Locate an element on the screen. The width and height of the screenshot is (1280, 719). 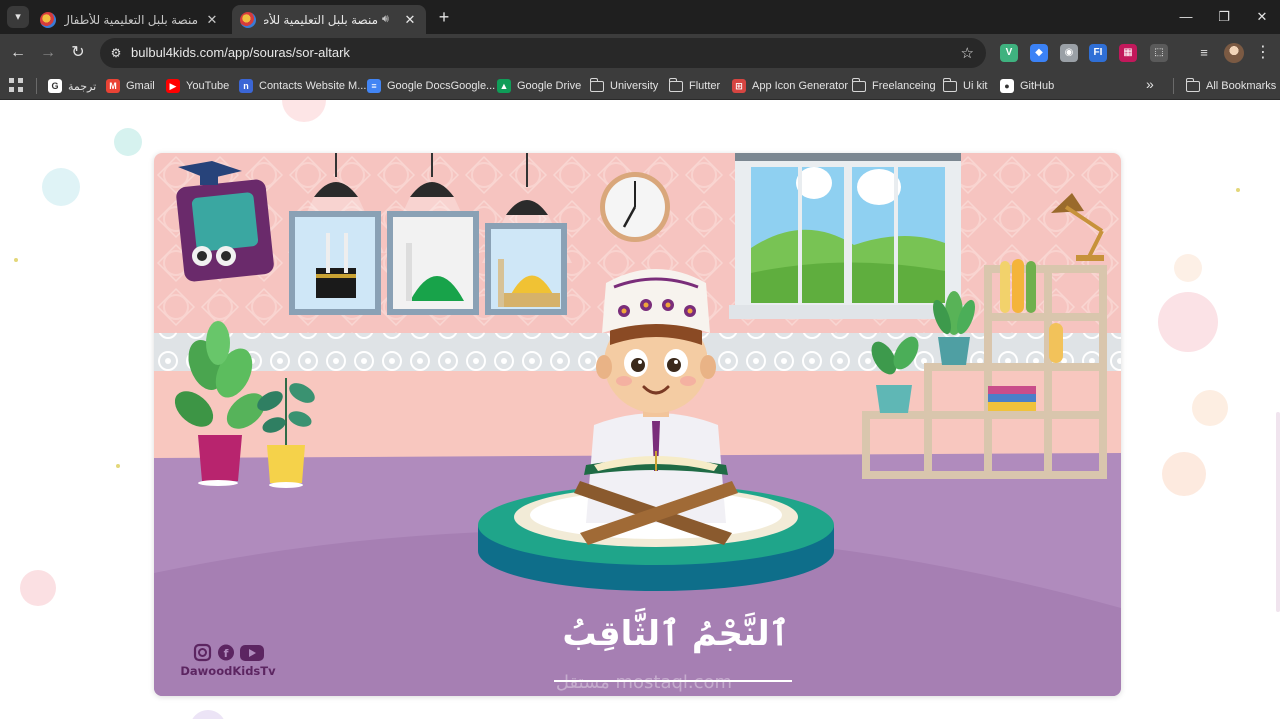
bookmark-item: ▶ YouTube is located at coordinates (197, 86).